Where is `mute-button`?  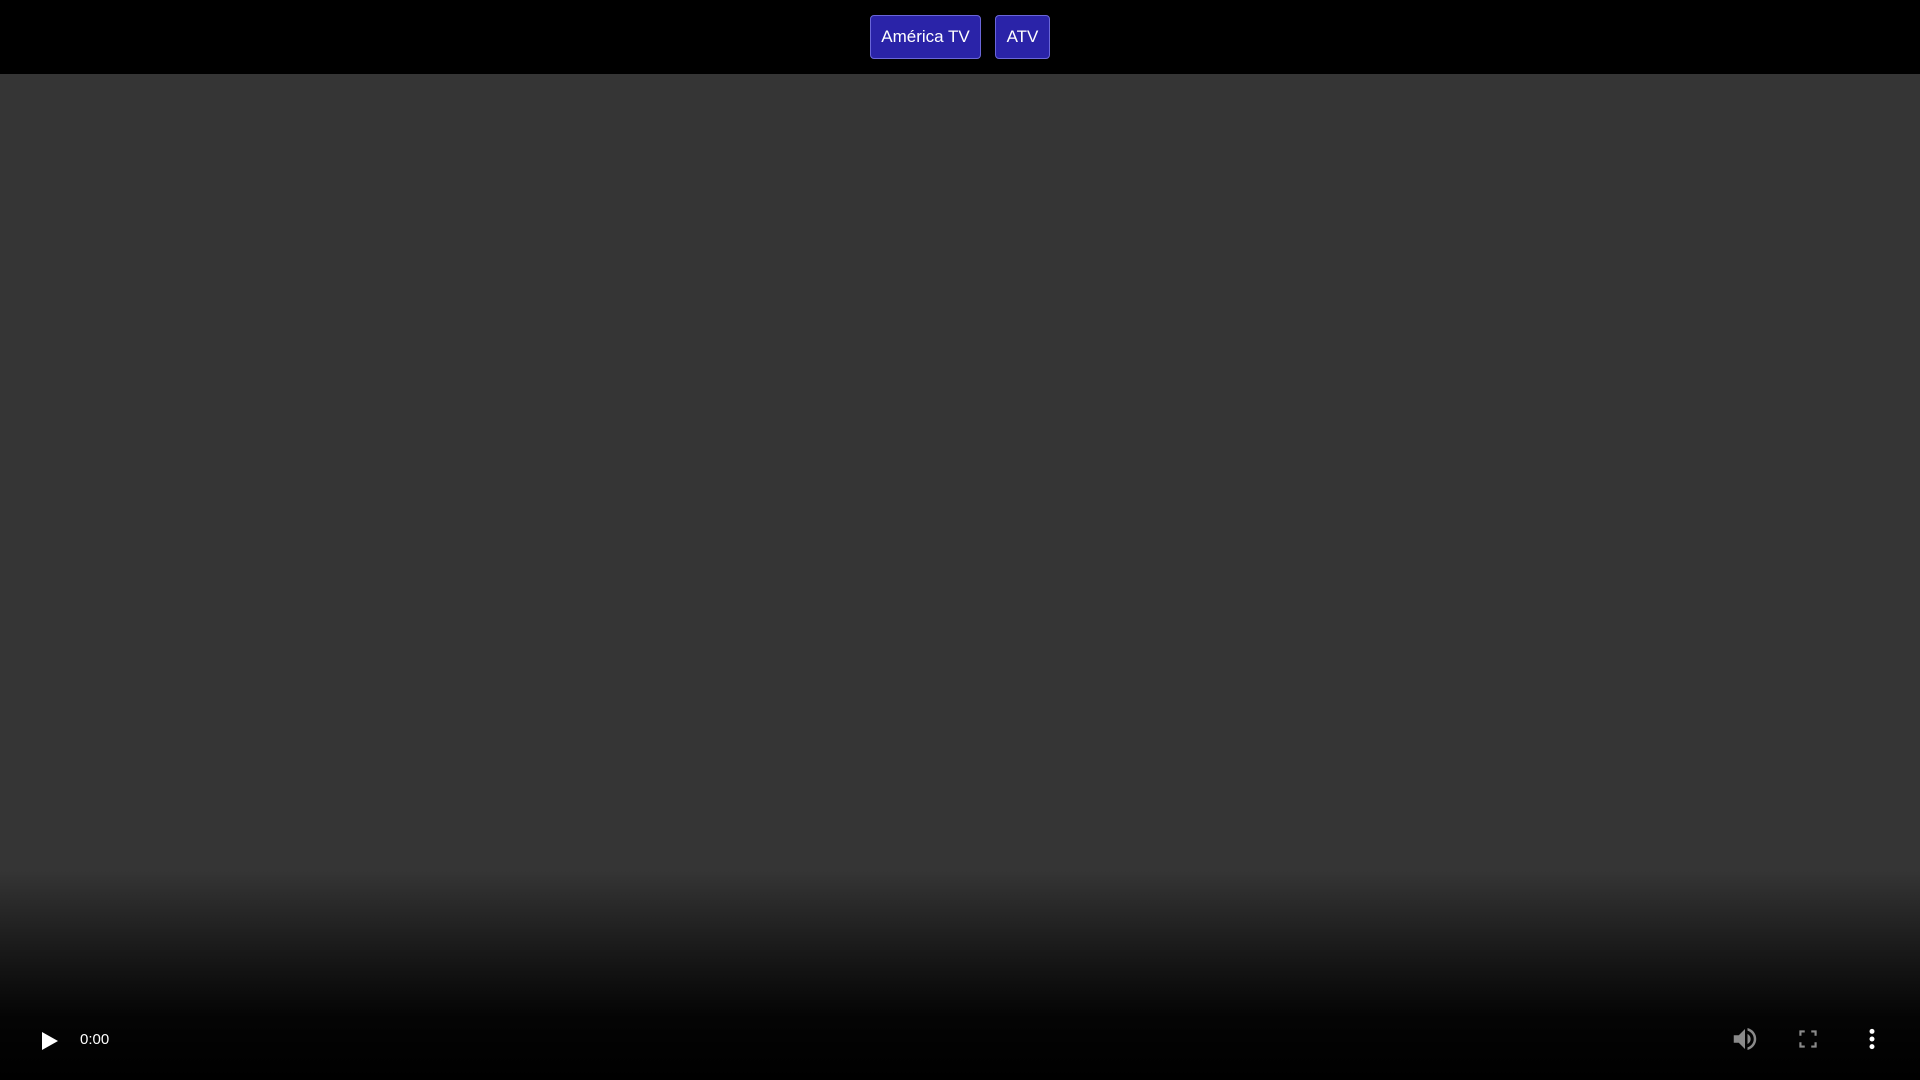
mute-button is located at coordinates (1745, 1039).